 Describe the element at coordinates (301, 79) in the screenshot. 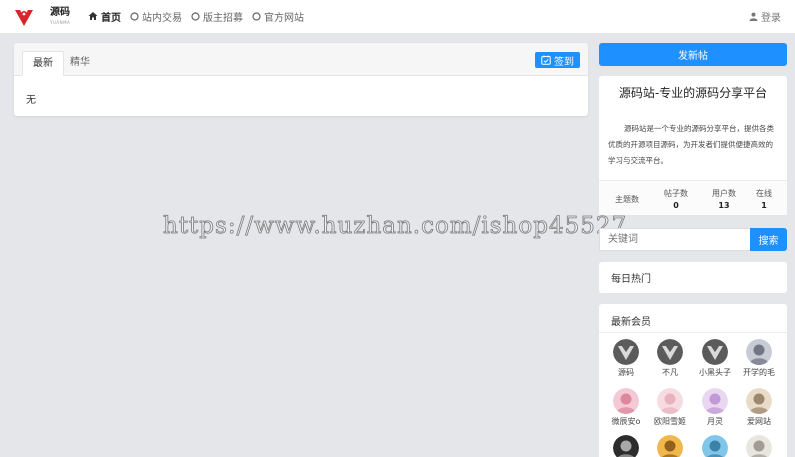

I see `thread-list-card: 最新 精华 签到 无` at that location.